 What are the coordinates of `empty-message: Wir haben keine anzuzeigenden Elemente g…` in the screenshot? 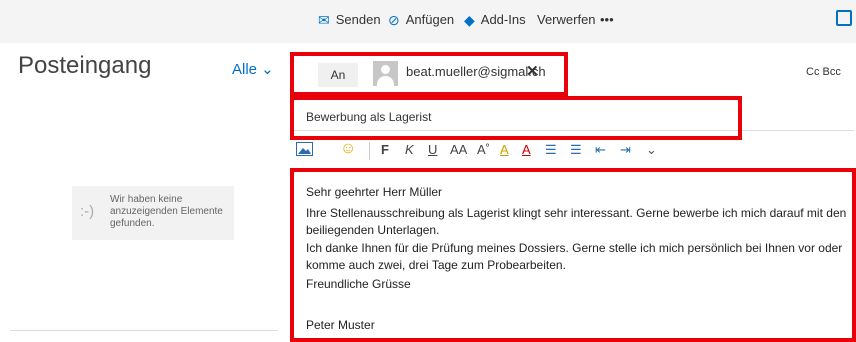 It's located at (166, 211).